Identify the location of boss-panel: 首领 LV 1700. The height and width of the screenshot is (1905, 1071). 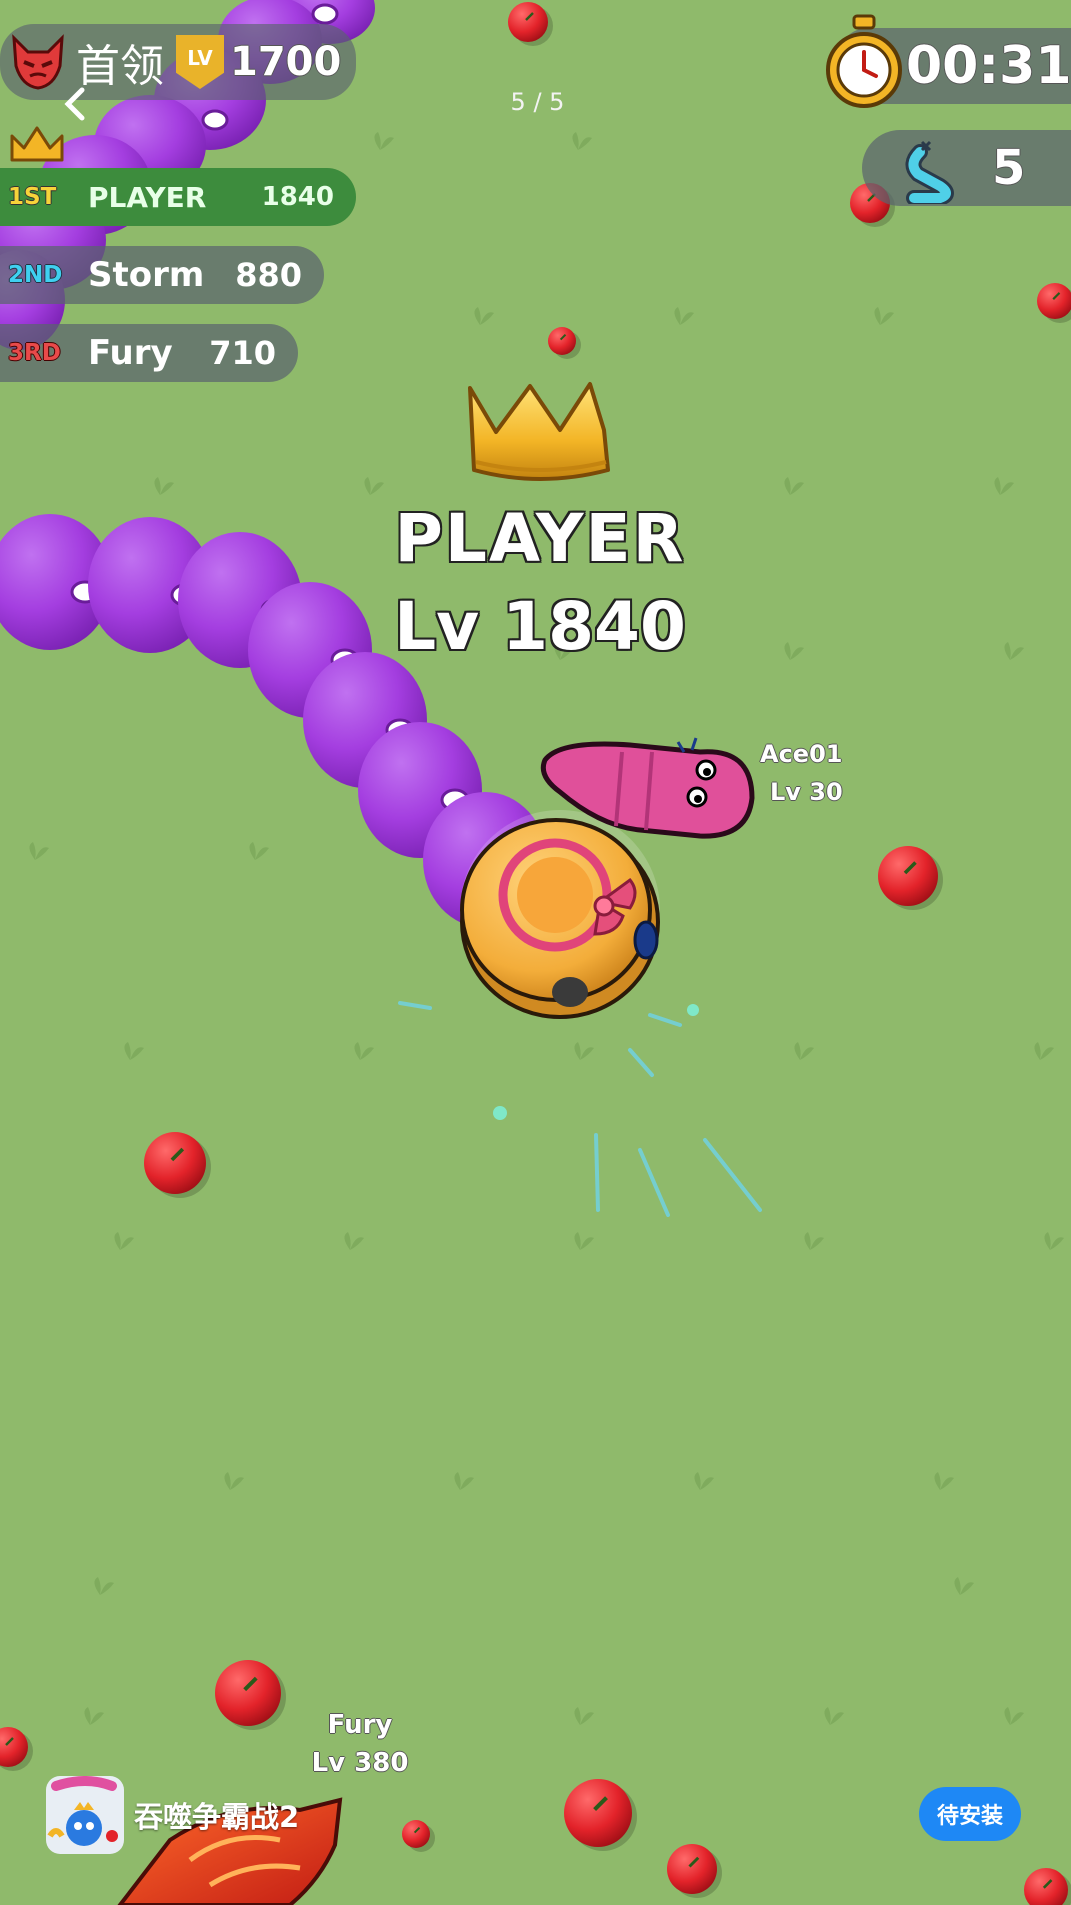
(178, 62).